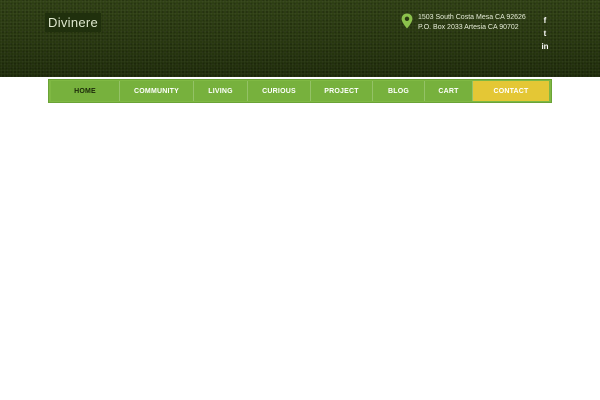 The image size is (600, 400). Describe the element at coordinates (472, 17) in the screenshot. I see `address-line-1: 1503 South Costa Mesa CA 92626` at that location.